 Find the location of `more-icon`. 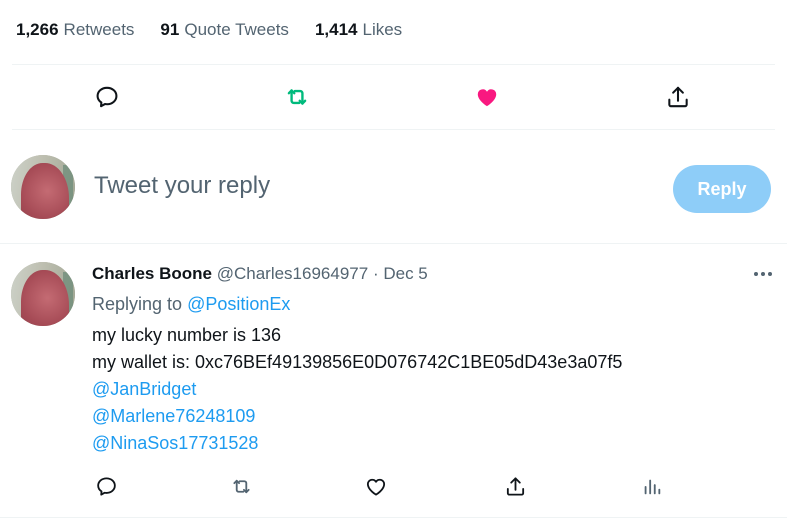

more-icon is located at coordinates (763, 274).